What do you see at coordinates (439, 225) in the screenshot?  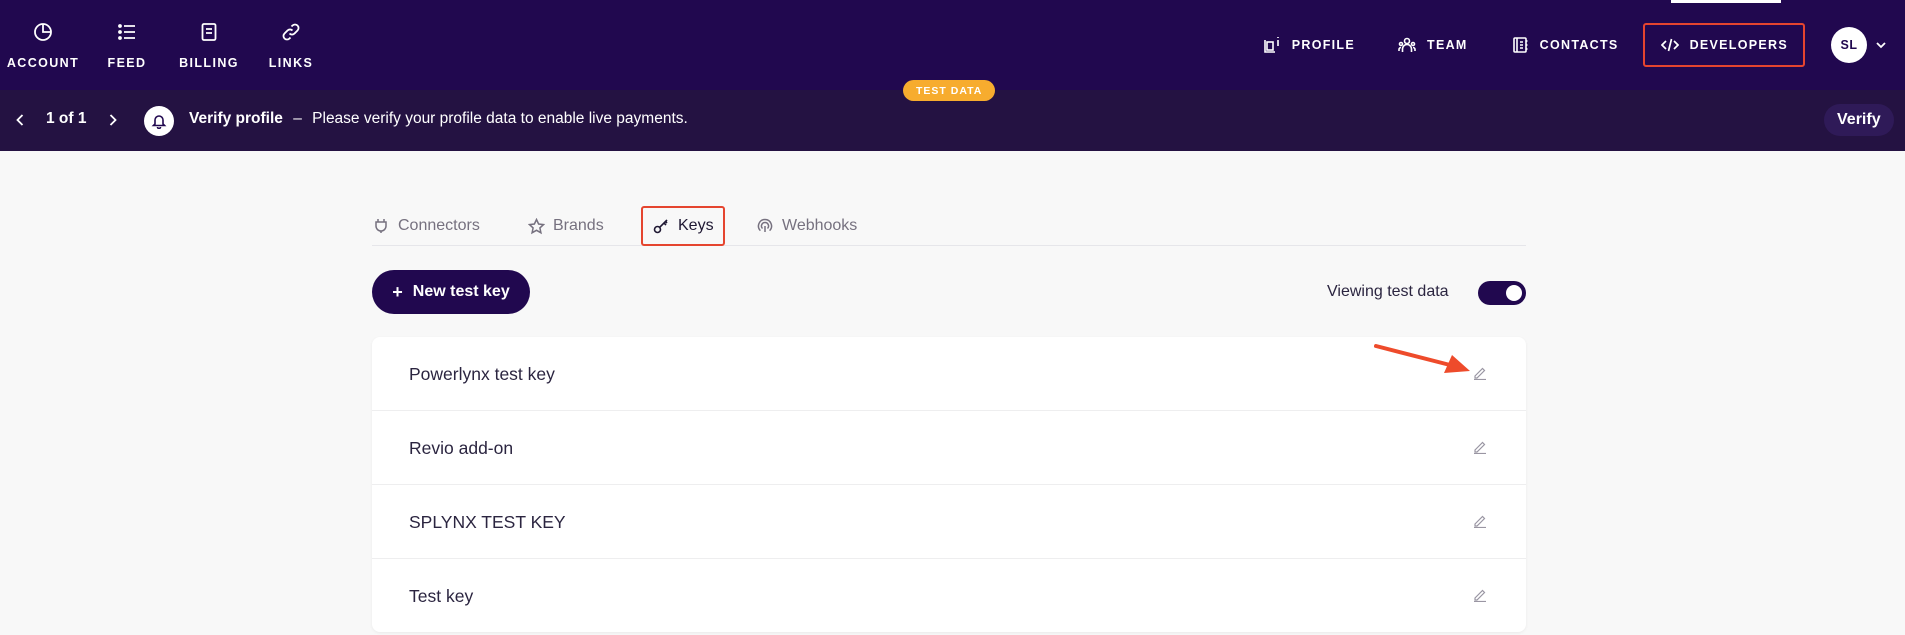 I see `tab-connectors-label: Connectors` at bounding box center [439, 225].